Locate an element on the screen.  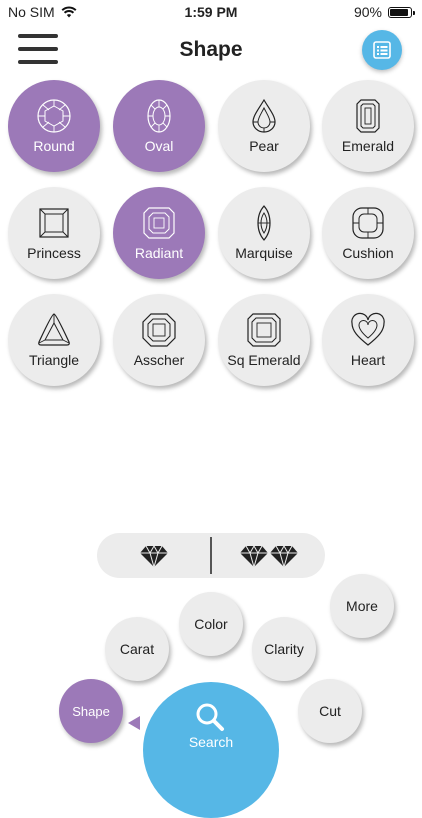
triangle-diamond-icon is located at coordinates (54, 329).